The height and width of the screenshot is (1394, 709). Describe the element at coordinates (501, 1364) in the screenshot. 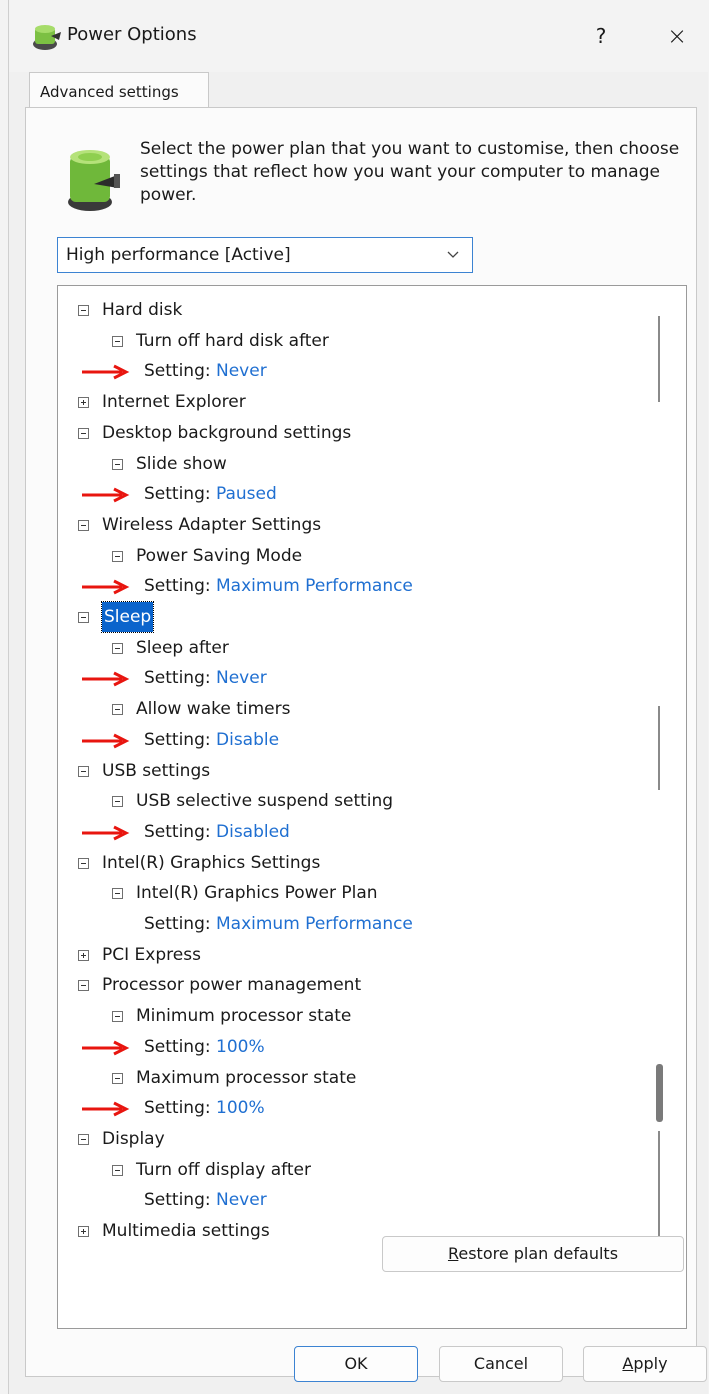

I see `cancel-button: Cancel` at that location.